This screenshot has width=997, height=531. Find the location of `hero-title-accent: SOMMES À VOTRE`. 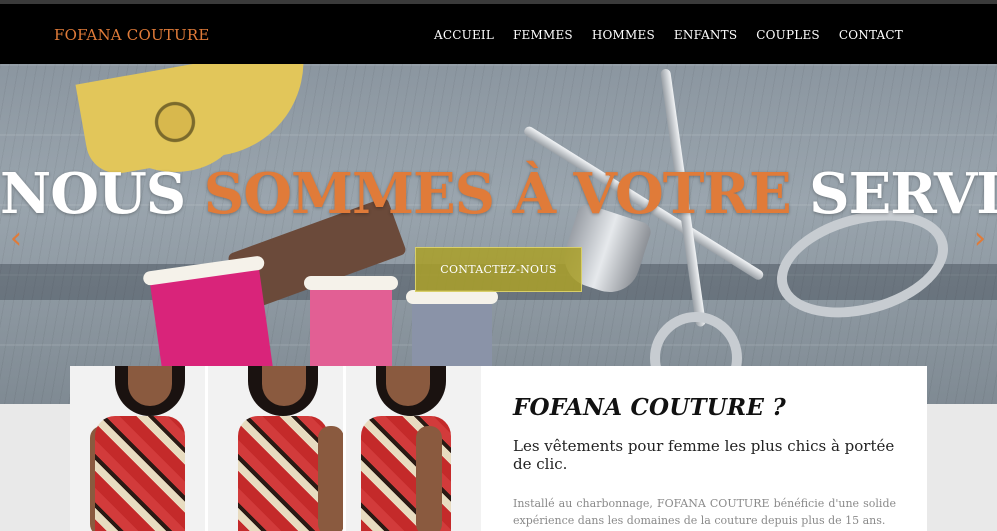

hero-title-accent: SOMMES À VOTRE is located at coordinates (497, 194).